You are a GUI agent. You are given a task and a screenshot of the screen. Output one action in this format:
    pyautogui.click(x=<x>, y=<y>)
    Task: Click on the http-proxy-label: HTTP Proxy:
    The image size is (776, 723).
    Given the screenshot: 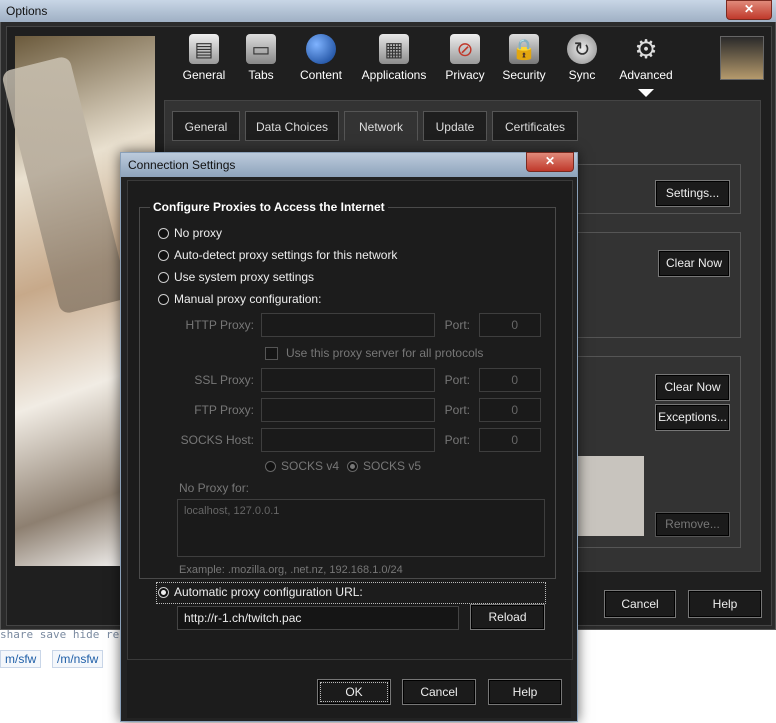 What is the action you would take?
    pyautogui.click(x=219, y=325)
    